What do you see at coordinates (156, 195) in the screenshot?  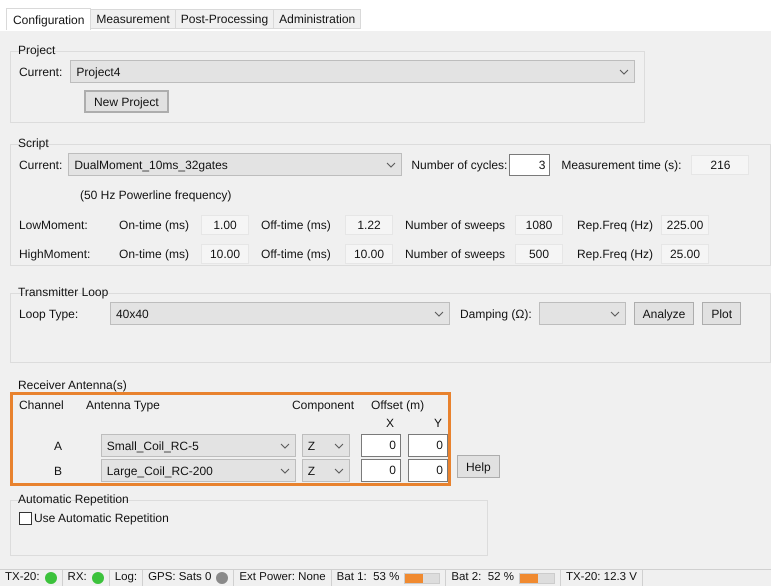 I see `field-label: (50 Hz Powerline frequency)` at bounding box center [156, 195].